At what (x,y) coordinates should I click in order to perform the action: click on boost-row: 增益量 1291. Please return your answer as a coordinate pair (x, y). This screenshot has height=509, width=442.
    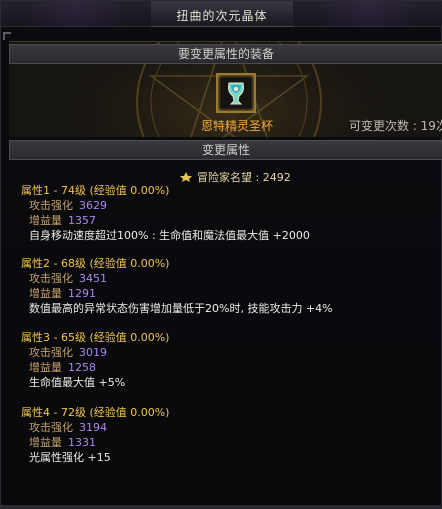
    Looking at the image, I should click on (177, 292).